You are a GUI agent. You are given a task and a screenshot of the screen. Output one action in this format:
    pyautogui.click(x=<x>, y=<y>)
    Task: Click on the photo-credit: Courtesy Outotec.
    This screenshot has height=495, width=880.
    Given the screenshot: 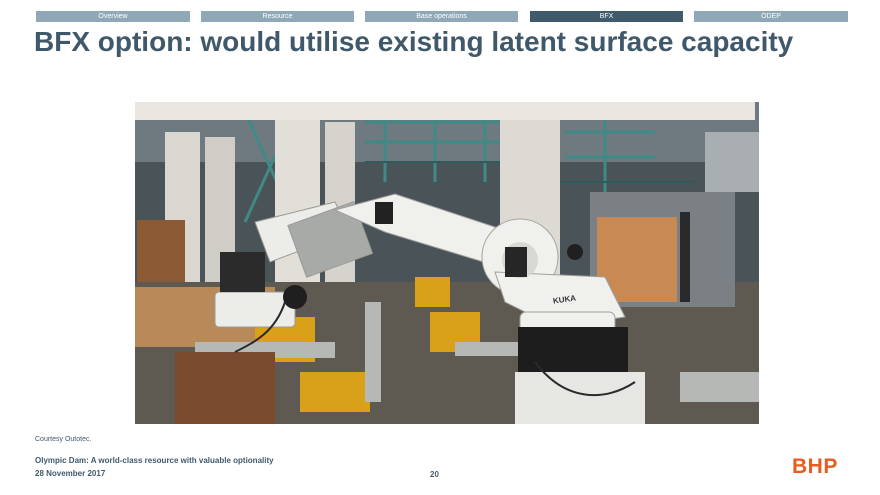 What is the action you would take?
    pyautogui.click(x=63, y=439)
    